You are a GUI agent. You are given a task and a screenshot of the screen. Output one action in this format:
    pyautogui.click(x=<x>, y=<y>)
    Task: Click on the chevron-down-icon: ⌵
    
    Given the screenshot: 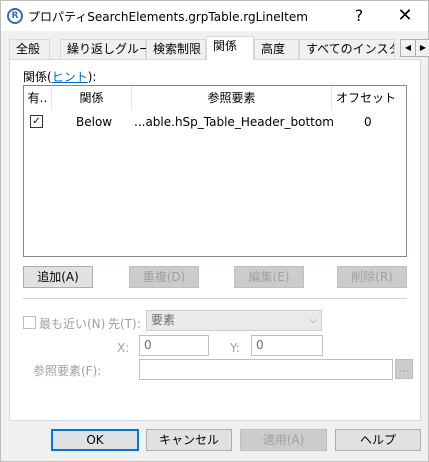 What is the action you would take?
    pyautogui.click(x=313, y=320)
    